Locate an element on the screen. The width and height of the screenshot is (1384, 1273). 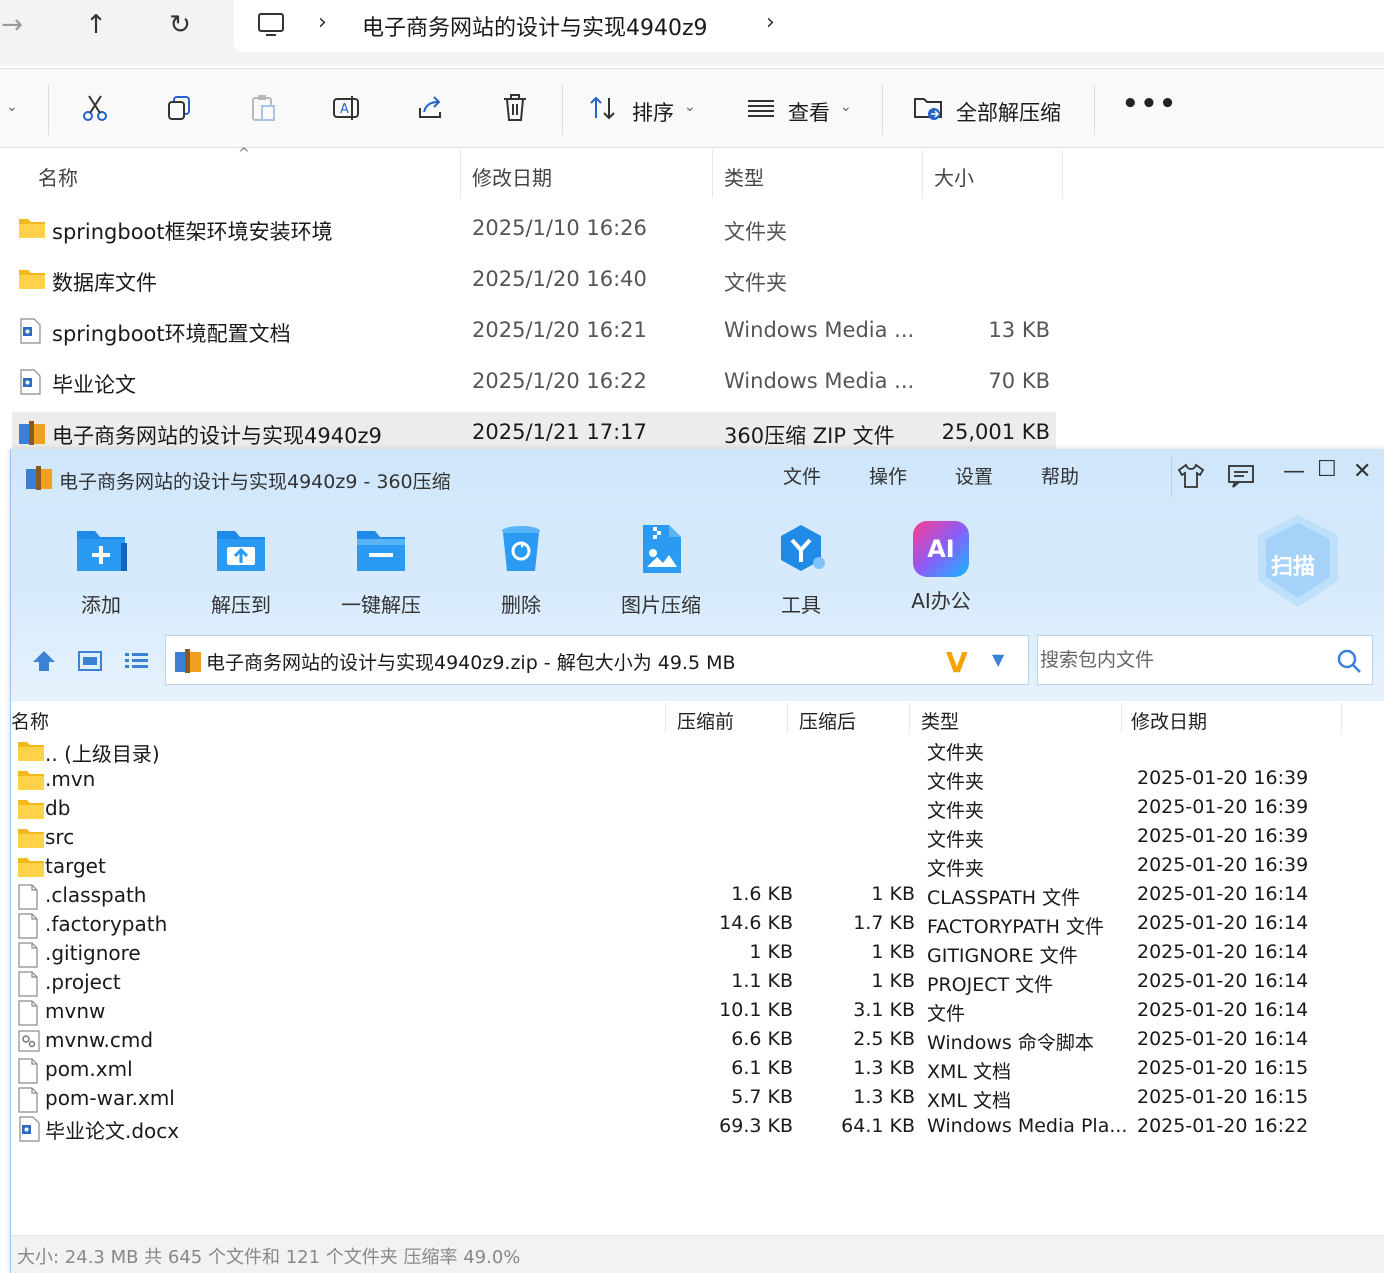
entry-date: 2025-01-20 16:39 is located at coordinates (1223, 865).